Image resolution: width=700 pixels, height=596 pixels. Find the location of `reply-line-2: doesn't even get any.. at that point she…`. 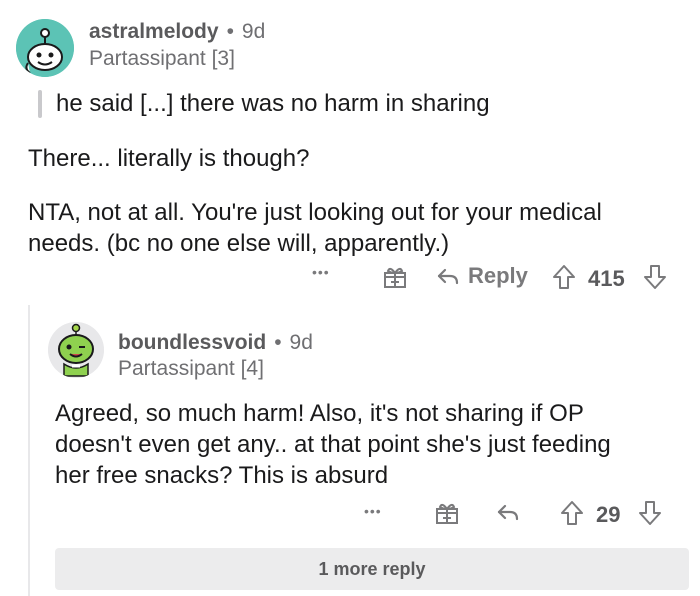

reply-line-2: doesn't even get any.. at that point she… is located at coordinates (333, 444).